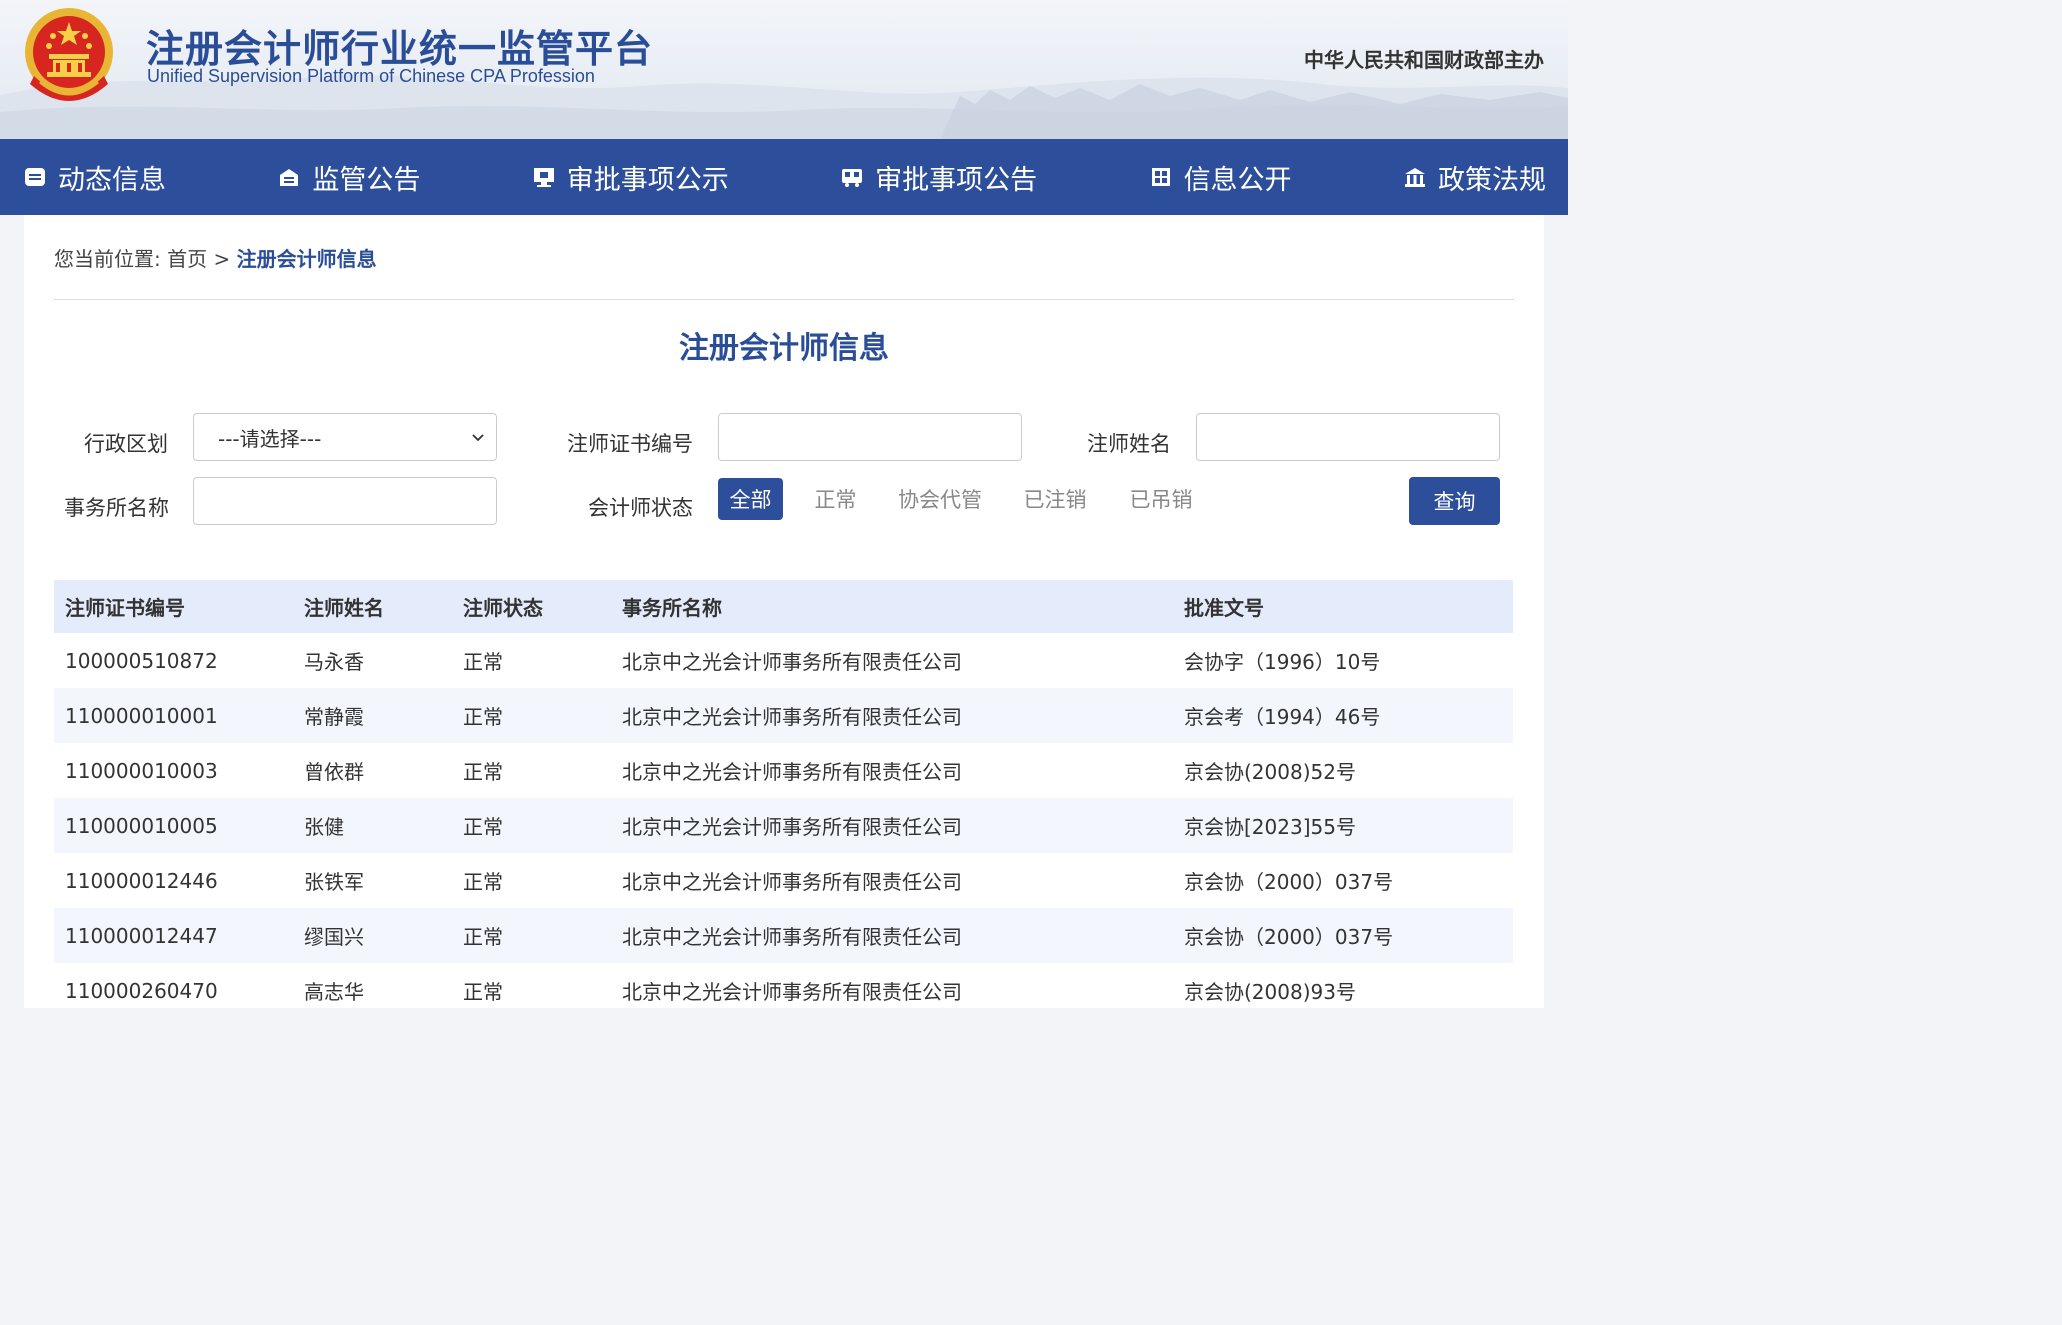  I want to click on status-option-cancelled: 已注销, so click(1055, 499).